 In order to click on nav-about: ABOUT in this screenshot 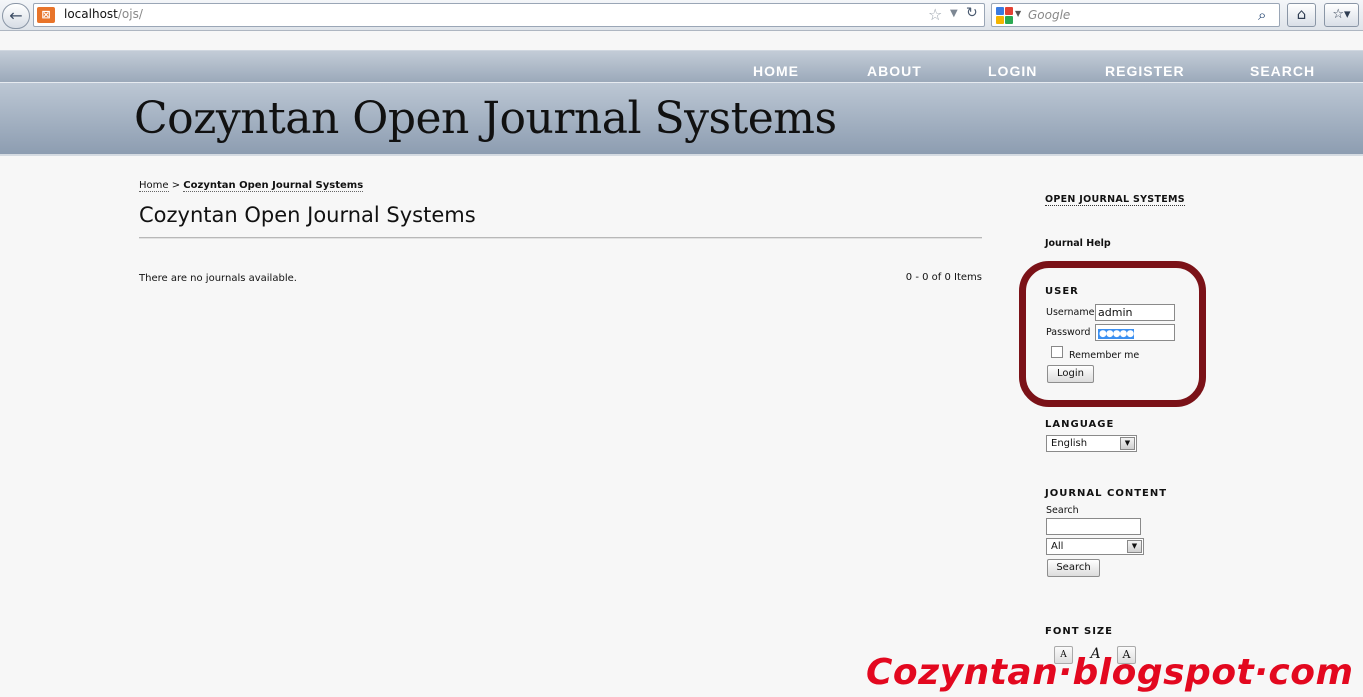, I will do `click(894, 71)`.